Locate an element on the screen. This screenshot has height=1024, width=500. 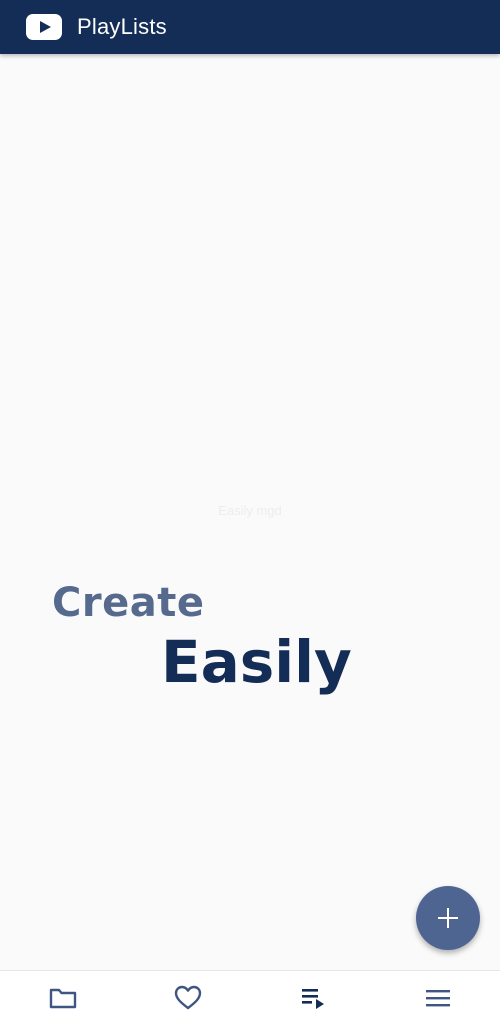
playlist-play-icon is located at coordinates (312, 999).